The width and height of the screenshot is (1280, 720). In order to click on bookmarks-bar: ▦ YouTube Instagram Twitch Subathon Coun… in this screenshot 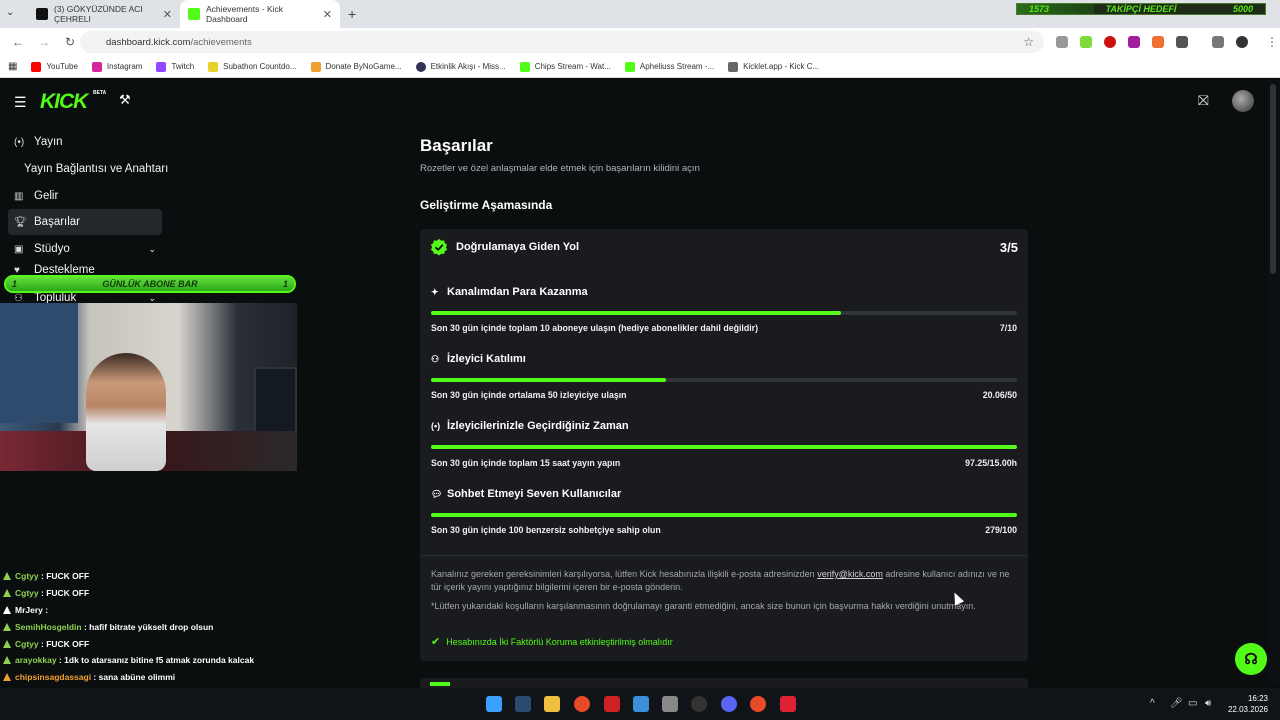, I will do `click(640, 67)`.